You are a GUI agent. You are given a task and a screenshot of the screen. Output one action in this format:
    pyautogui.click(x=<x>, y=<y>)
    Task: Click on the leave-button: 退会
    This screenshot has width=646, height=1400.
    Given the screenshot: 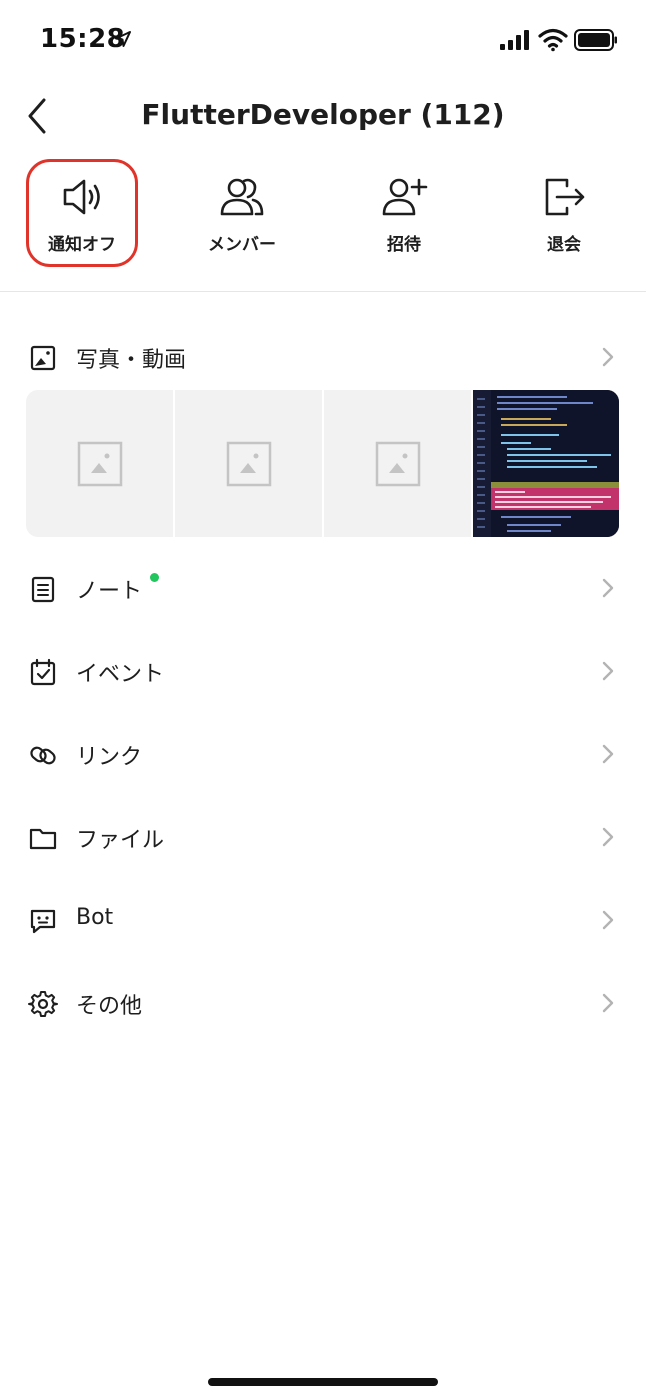 What is the action you would take?
    pyautogui.click(x=564, y=215)
    